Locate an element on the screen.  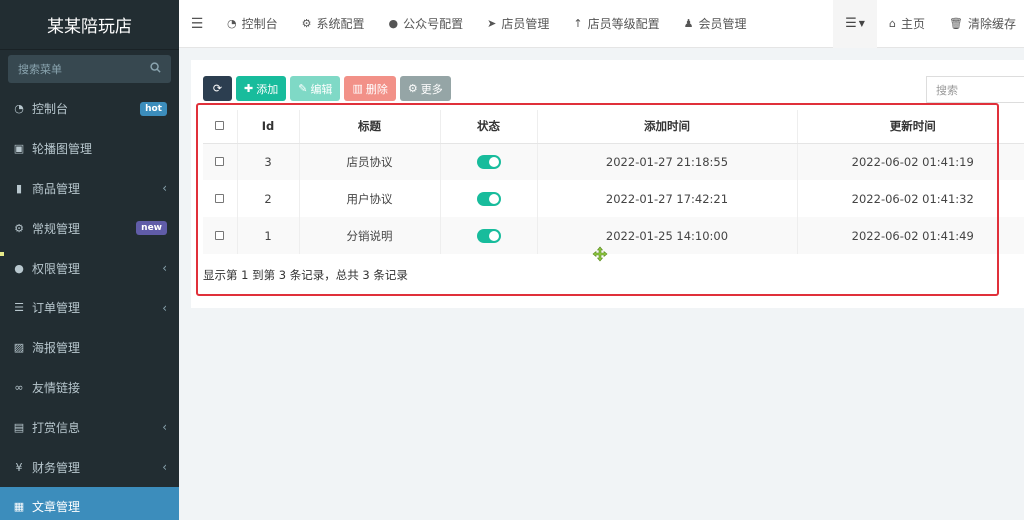
select-all-cell is located at coordinates (220, 127).